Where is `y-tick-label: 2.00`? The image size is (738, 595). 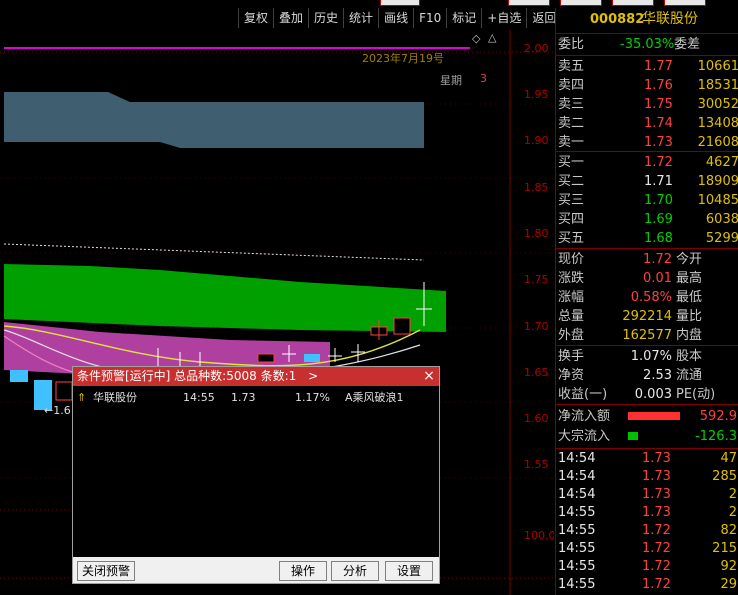
y-tick-label: 2.00 is located at coordinates (536, 48).